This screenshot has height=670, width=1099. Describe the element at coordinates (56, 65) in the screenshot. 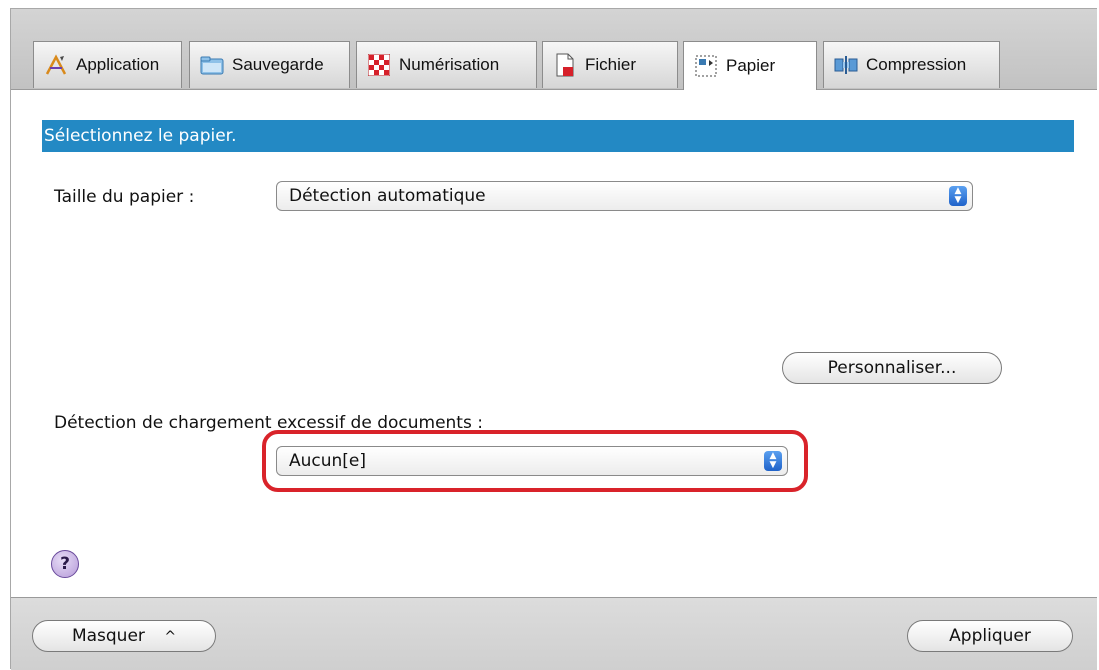

I see `application-icon` at that location.